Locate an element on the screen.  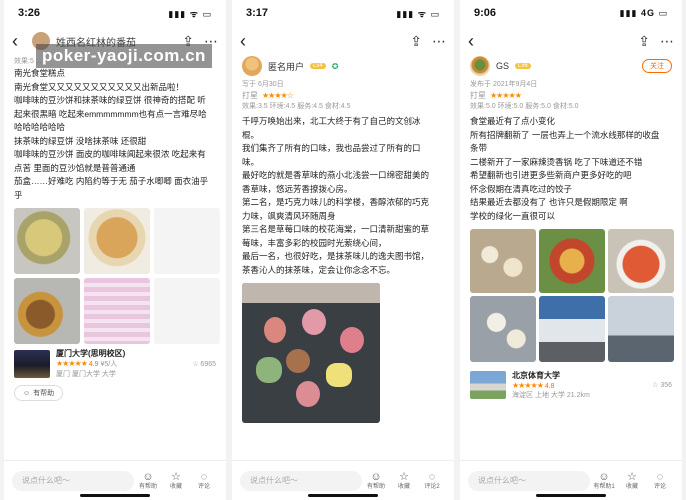
shop-score: 4.9 is located at coordinates (93, 364).